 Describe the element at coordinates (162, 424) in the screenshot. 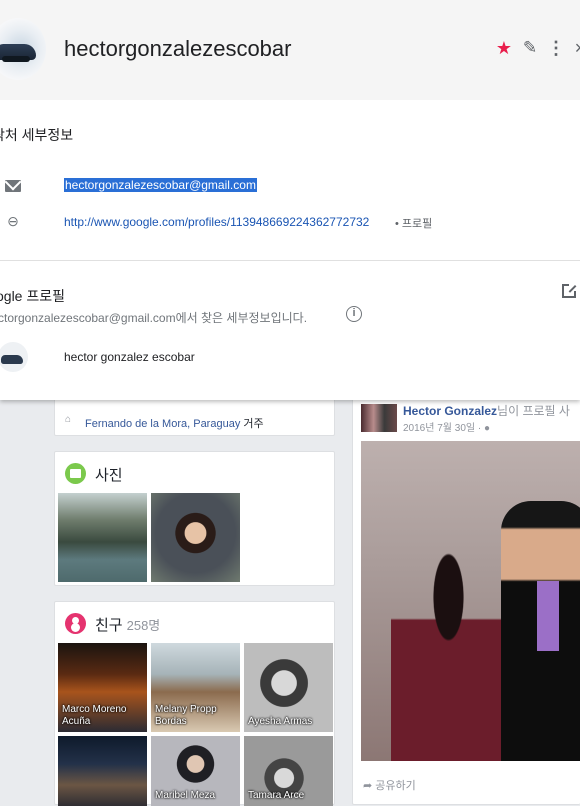

I see `location-link: Fernando de la Mora, Paraguay` at that location.